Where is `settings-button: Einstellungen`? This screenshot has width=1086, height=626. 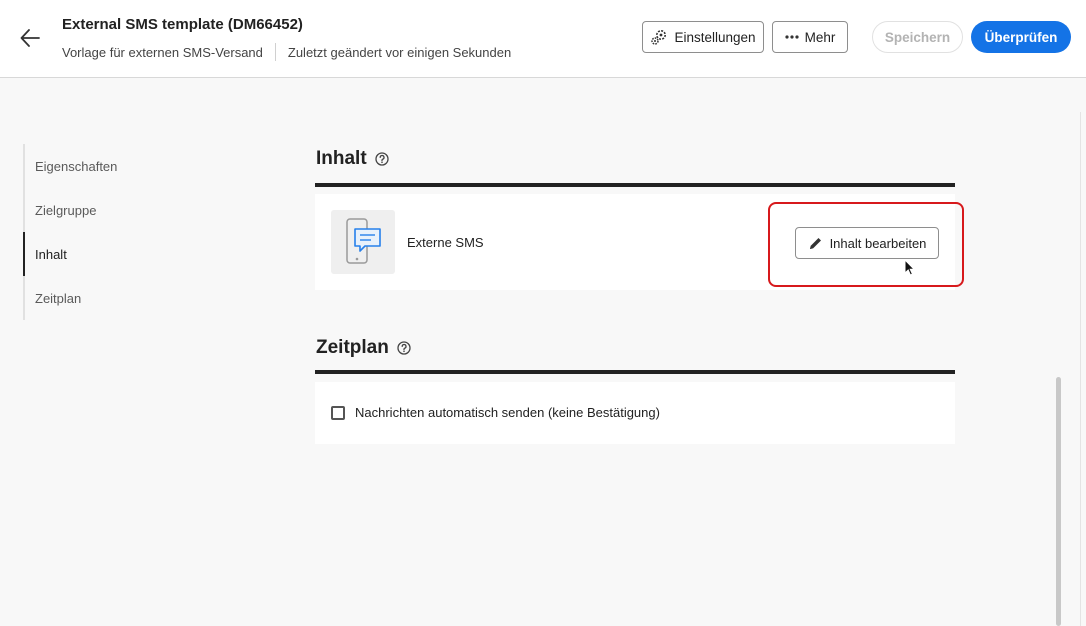
settings-button: Einstellungen is located at coordinates (703, 37).